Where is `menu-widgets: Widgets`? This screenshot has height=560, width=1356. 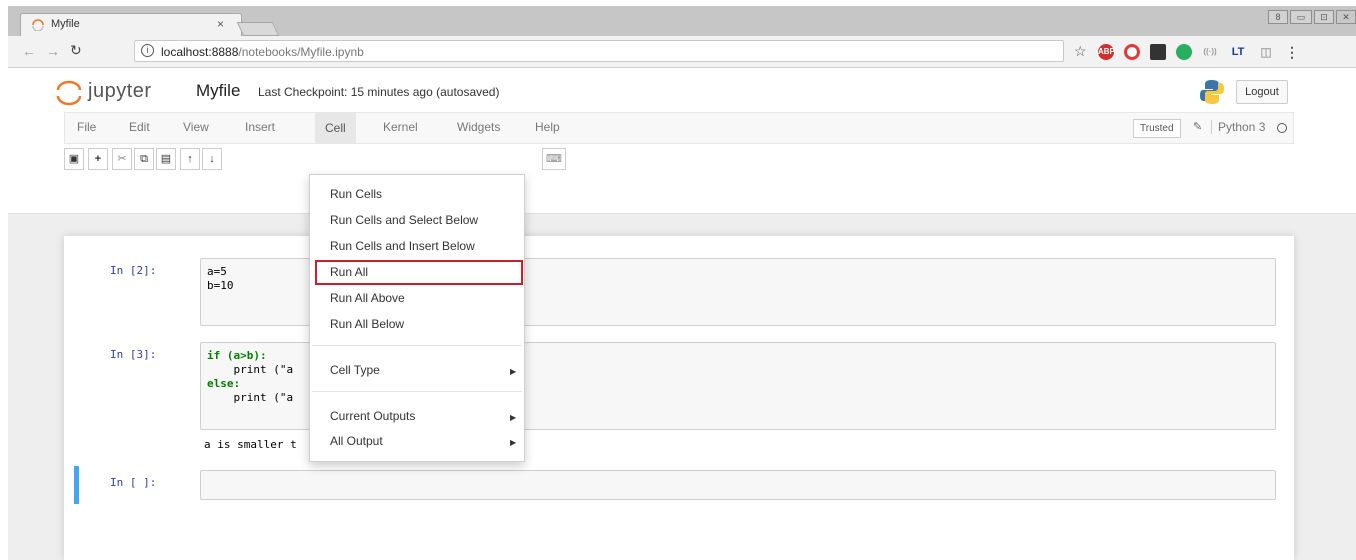
menu-widgets: Widgets is located at coordinates (478, 127).